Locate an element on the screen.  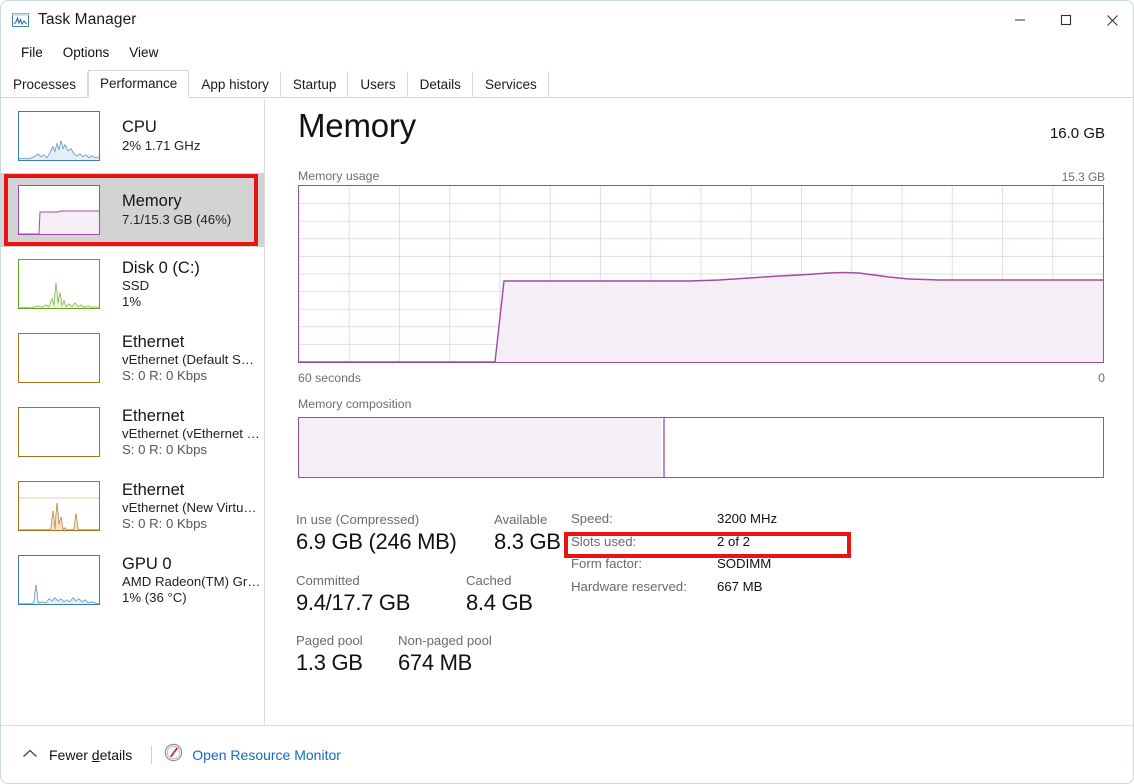
stat-value: 674 MB is located at coordinates (435, 663).